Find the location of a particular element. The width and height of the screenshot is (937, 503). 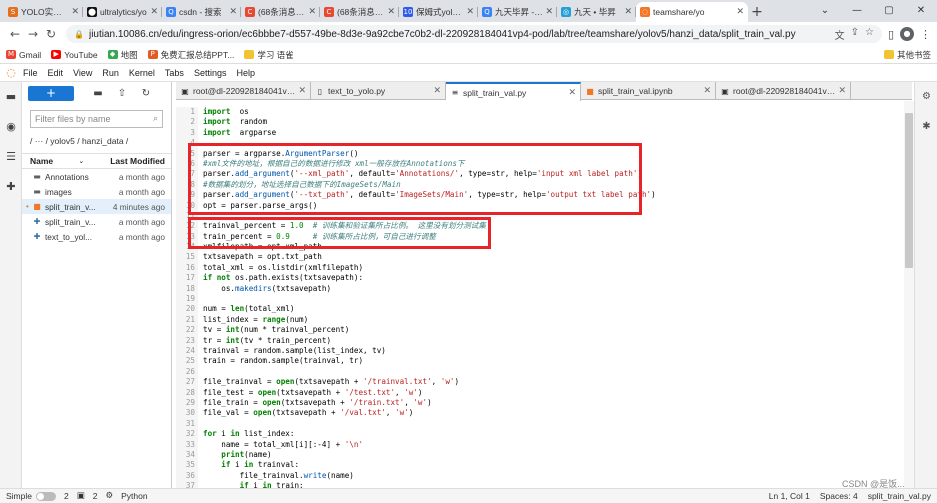

file-row: ▬ Annotations a month ago is located at coordinates (96, 176).